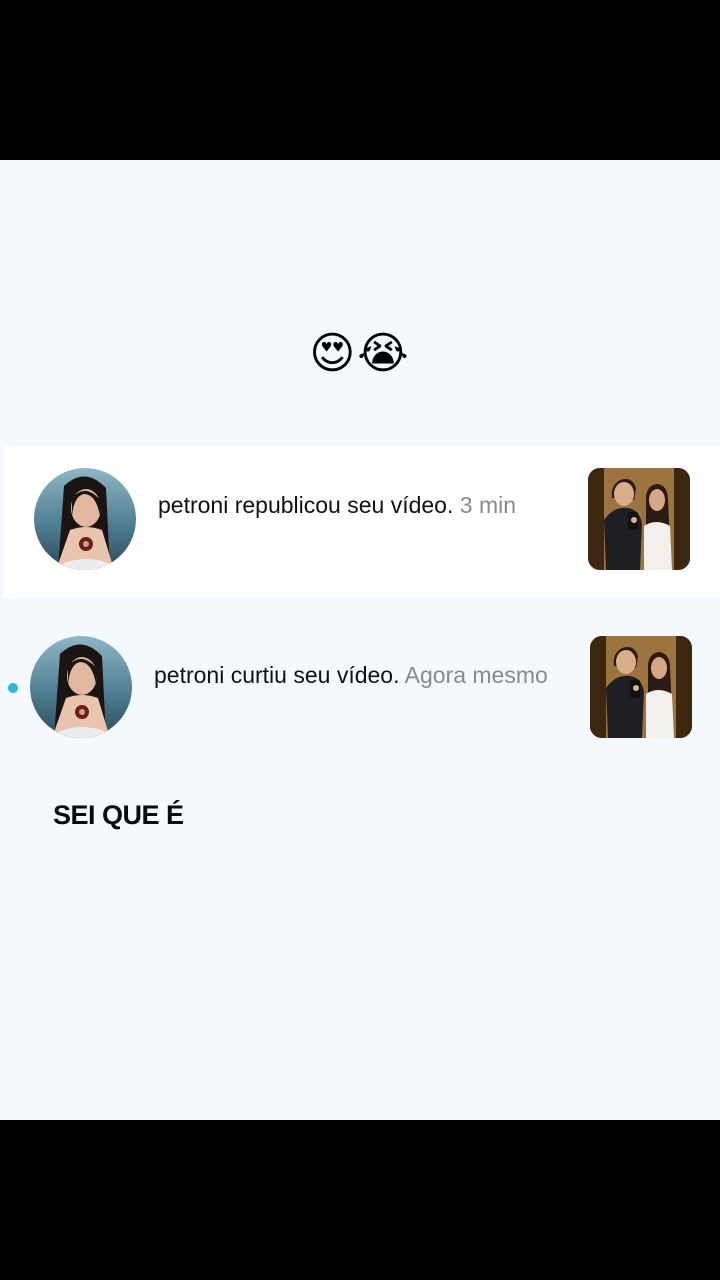 This screenshot has width=720, height=1280. What do you see at coordinates (360, 353) in the screenshot?
I see `reaction-emojis: 😍😭` at bounding box center [360, 353].